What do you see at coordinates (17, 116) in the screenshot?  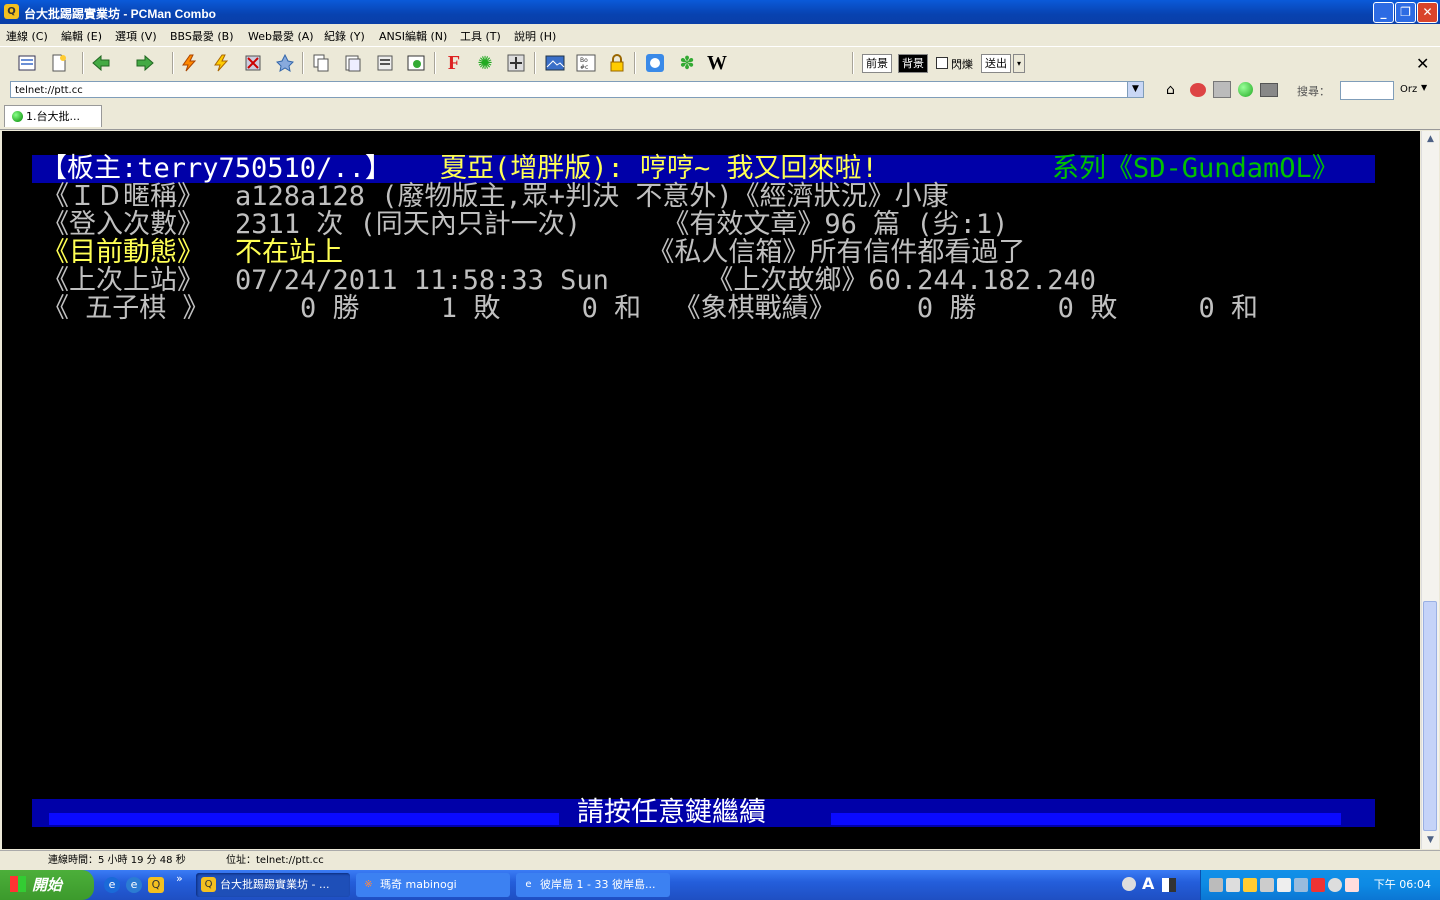 I see `connected-status-icon` at bounding box center [17, 116].